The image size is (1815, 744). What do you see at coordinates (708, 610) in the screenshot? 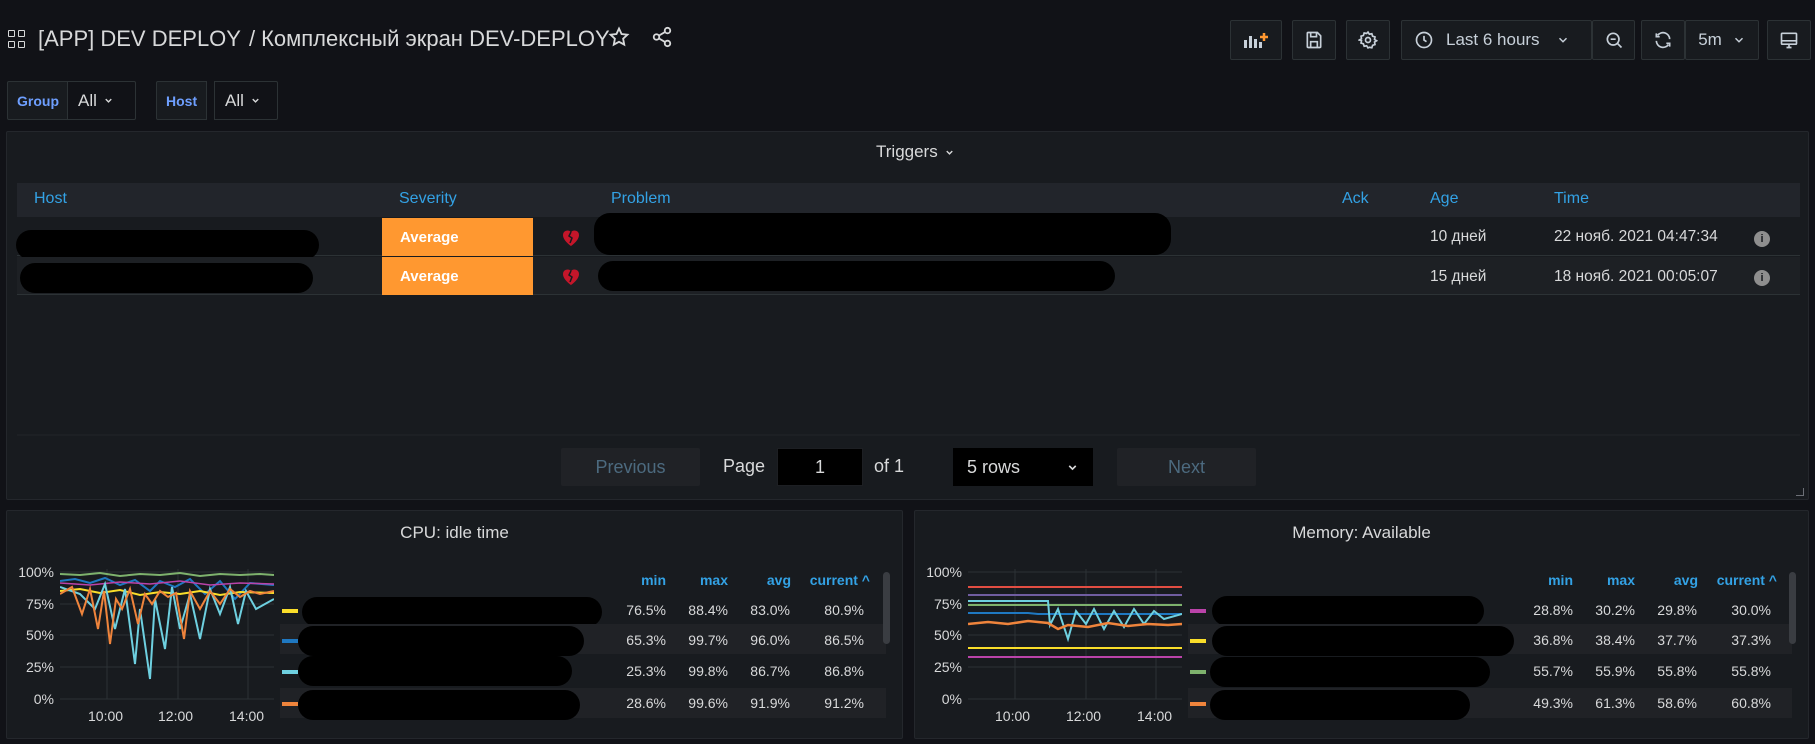
I see `legend-max: 88.4%` at bounding box center [708, 610].